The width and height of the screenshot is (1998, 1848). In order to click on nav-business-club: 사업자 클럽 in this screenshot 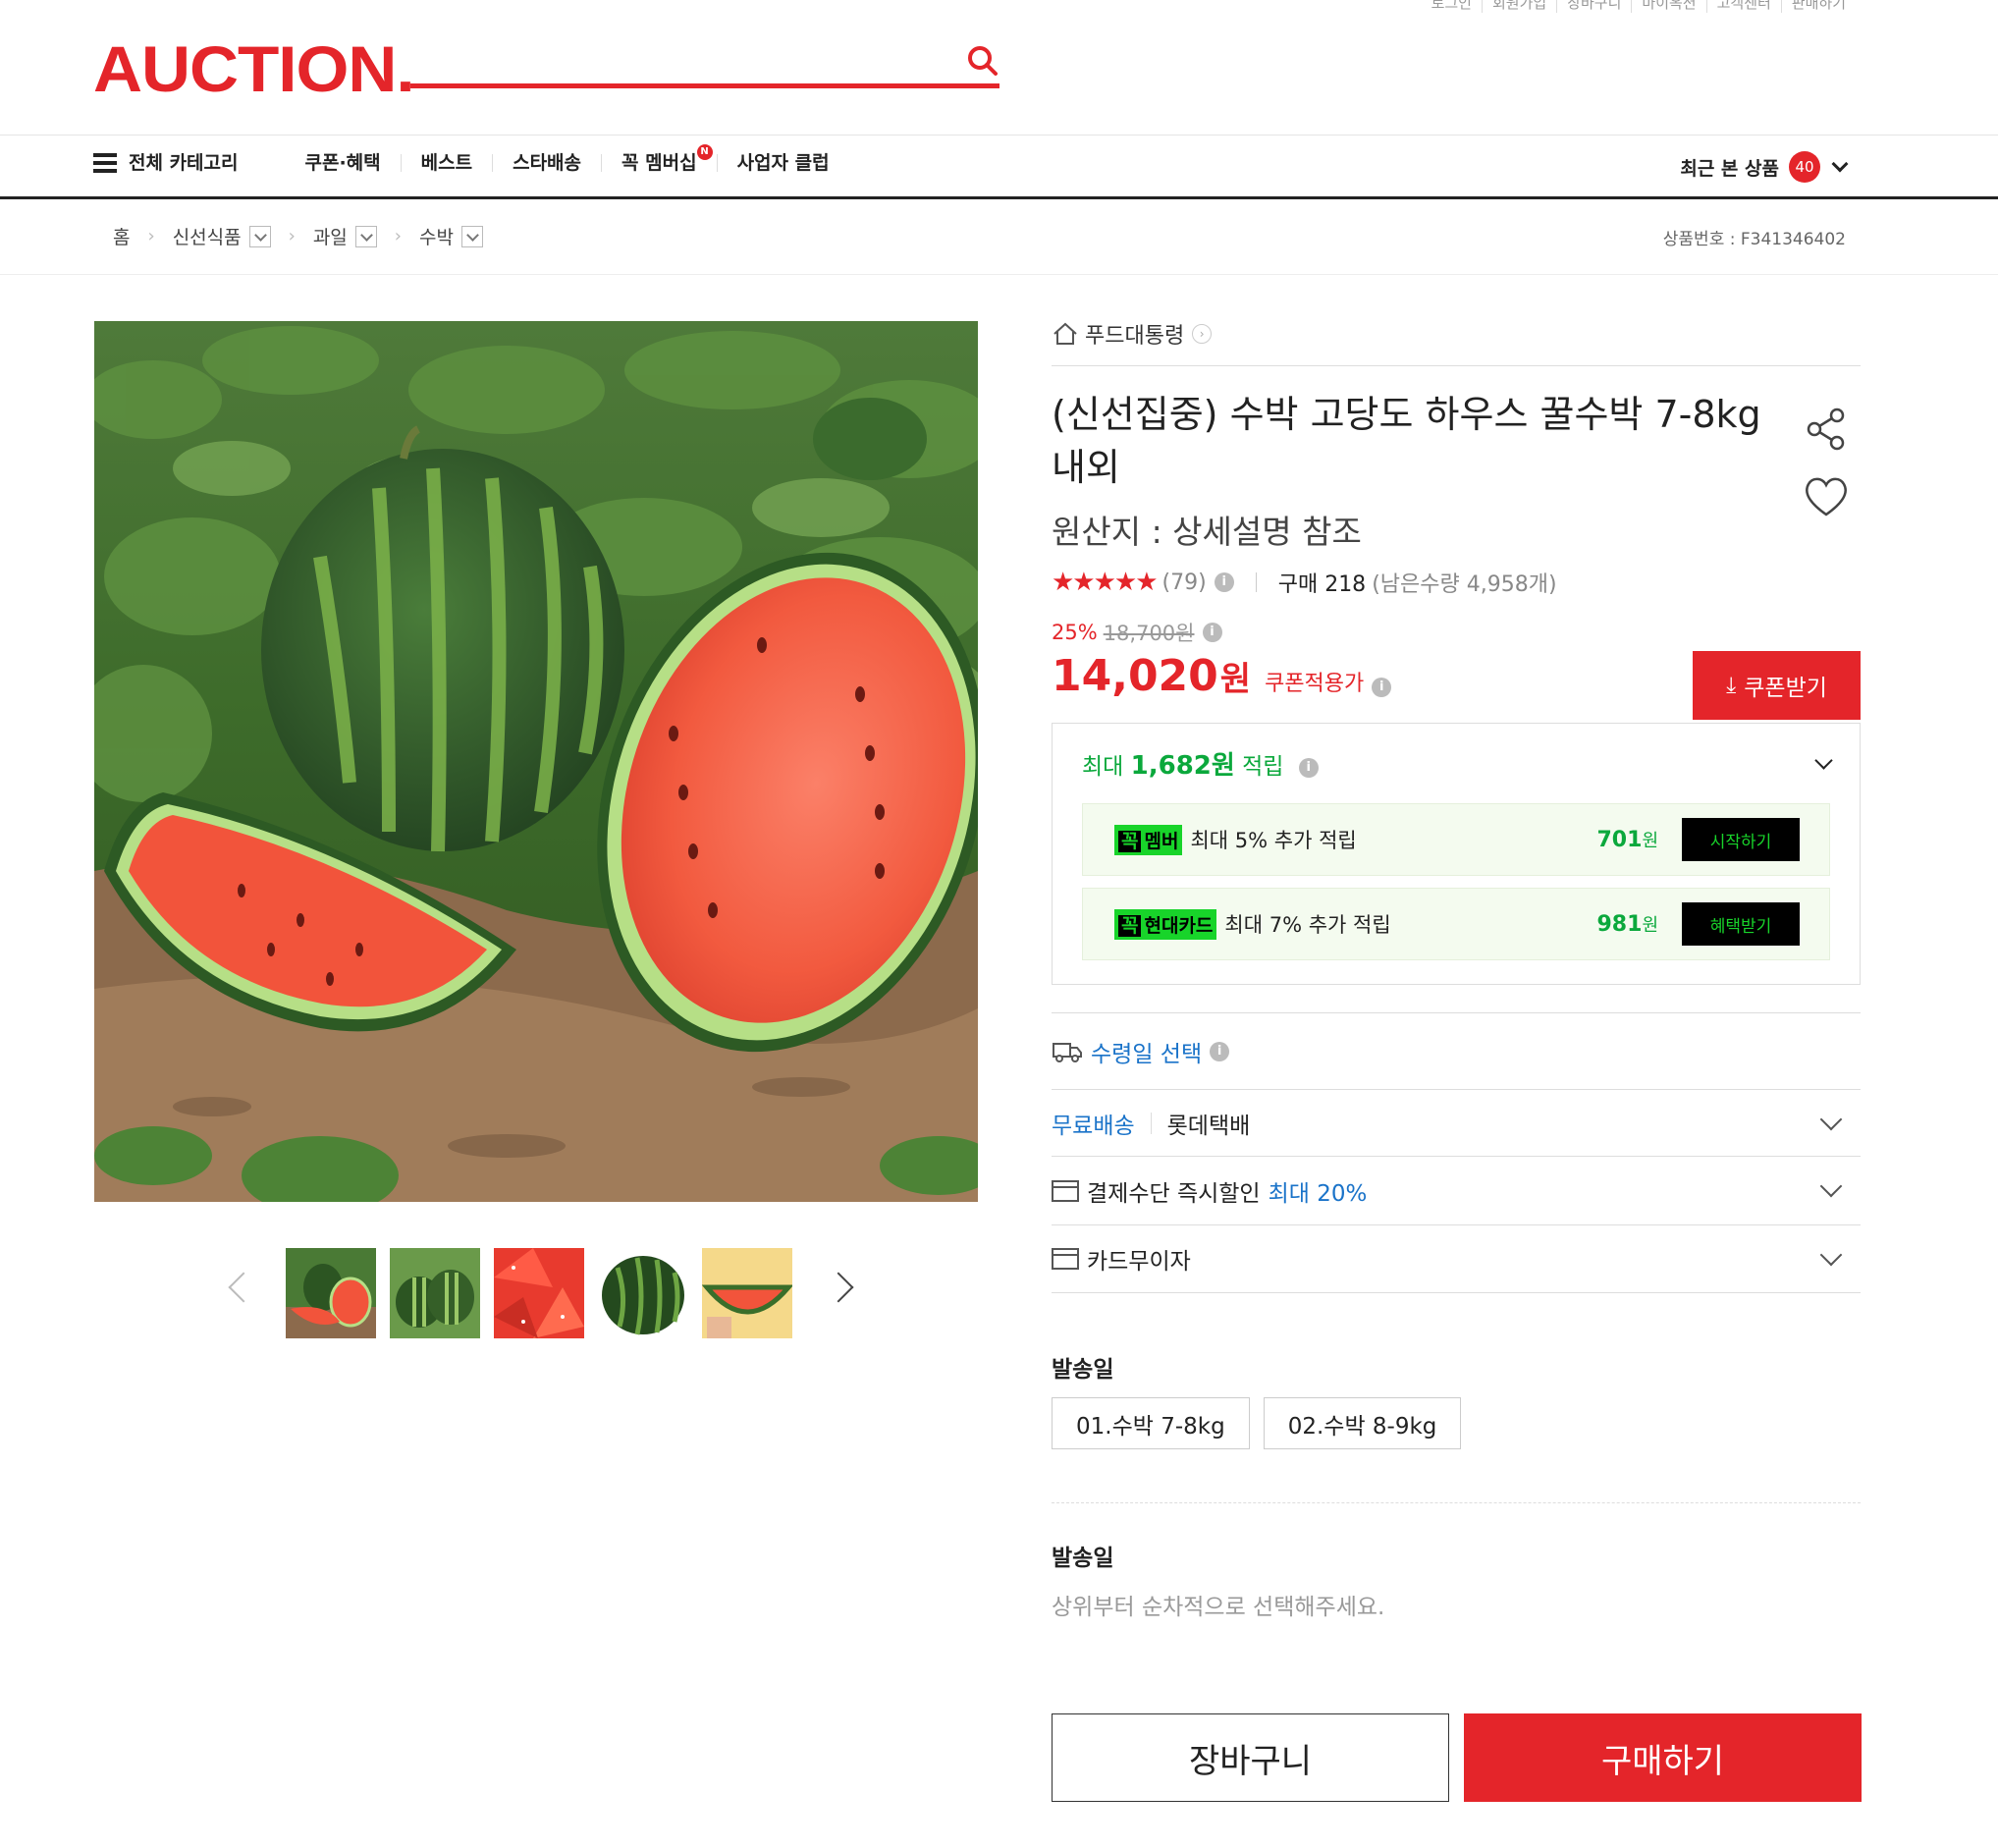, I will do `click(784, 163)`.